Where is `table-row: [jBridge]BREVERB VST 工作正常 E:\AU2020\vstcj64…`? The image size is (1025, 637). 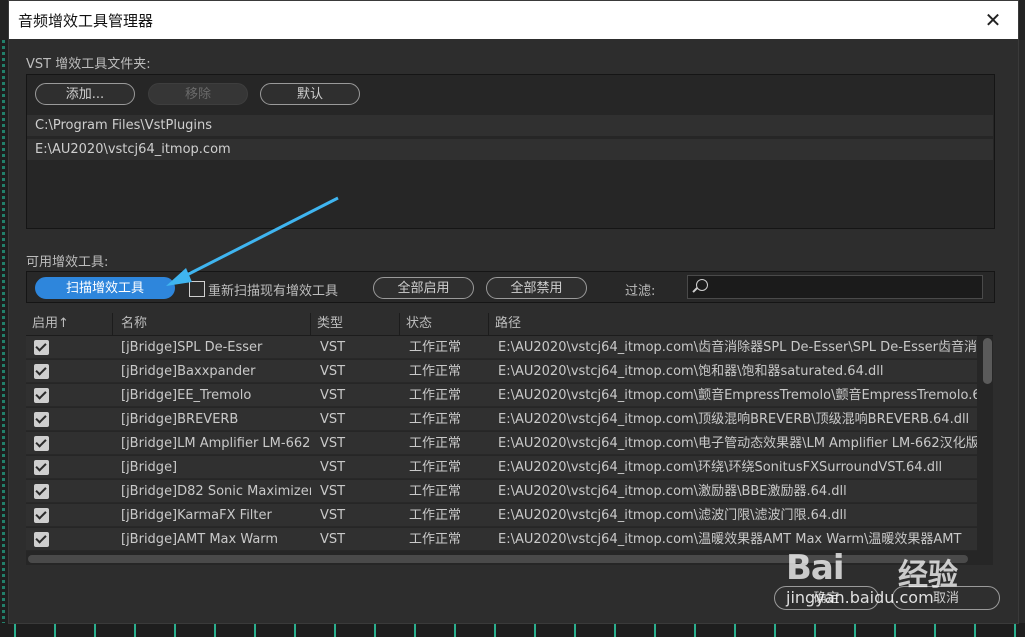
table-row: [jBridge]BREVERB VST 工作正常 E:\AU2020\vstcj64… is located at coordinates (501, 419).